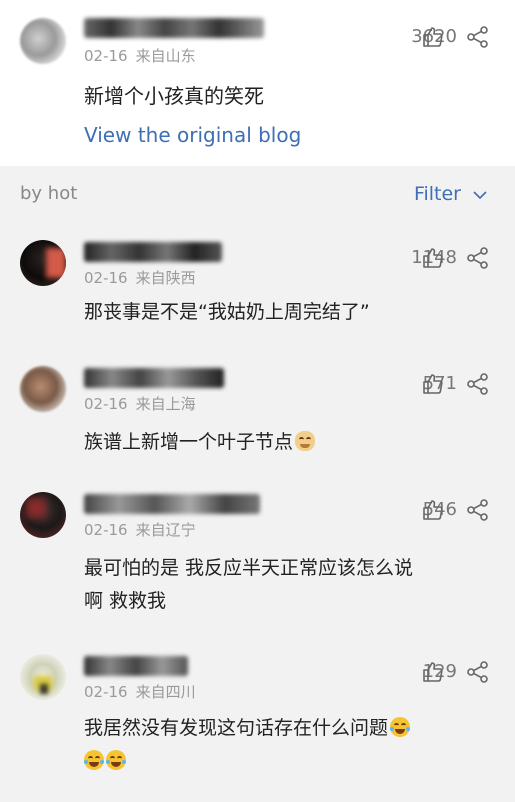 This screenshot has height=802, width=515. I want to click on post-meta: 02-16 来自山东, so click(144, 55).